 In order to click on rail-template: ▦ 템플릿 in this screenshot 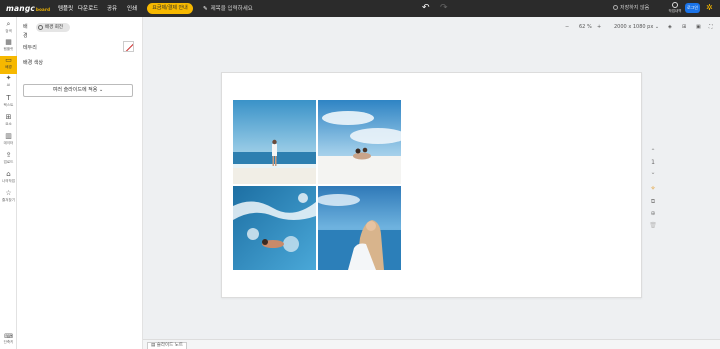, I will do `click(8, 47)`.